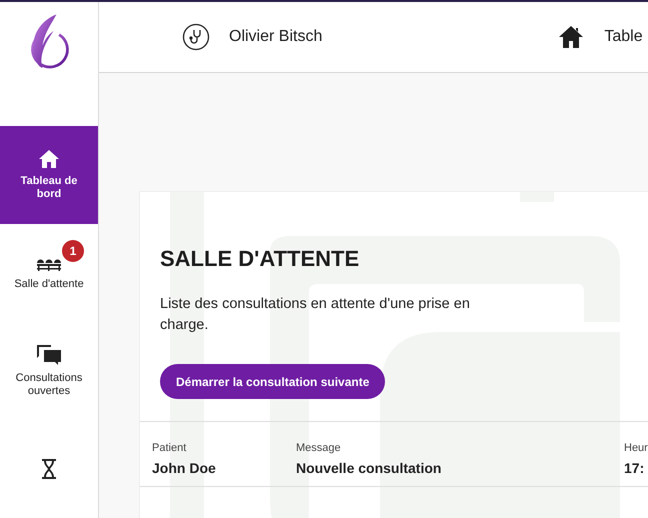  I want to click on table-cell-text: John Doe, so click(184, 468).